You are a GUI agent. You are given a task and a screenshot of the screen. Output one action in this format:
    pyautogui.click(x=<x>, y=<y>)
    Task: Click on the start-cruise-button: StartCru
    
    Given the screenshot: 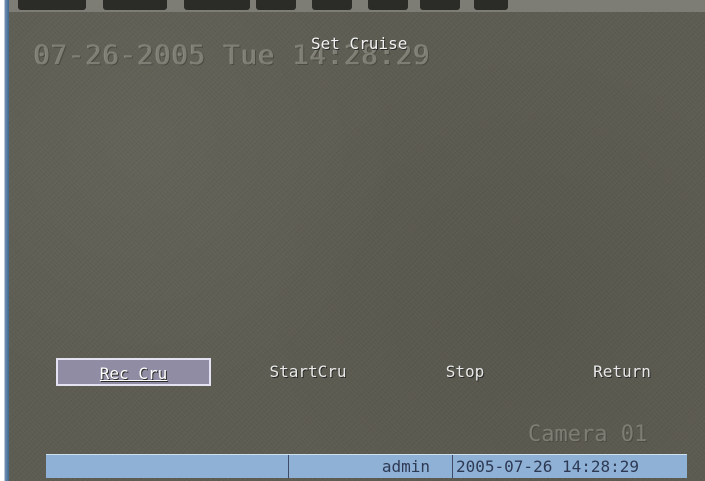 What is the action you would take?
    pyautogui.click(x=308, y=372)
    